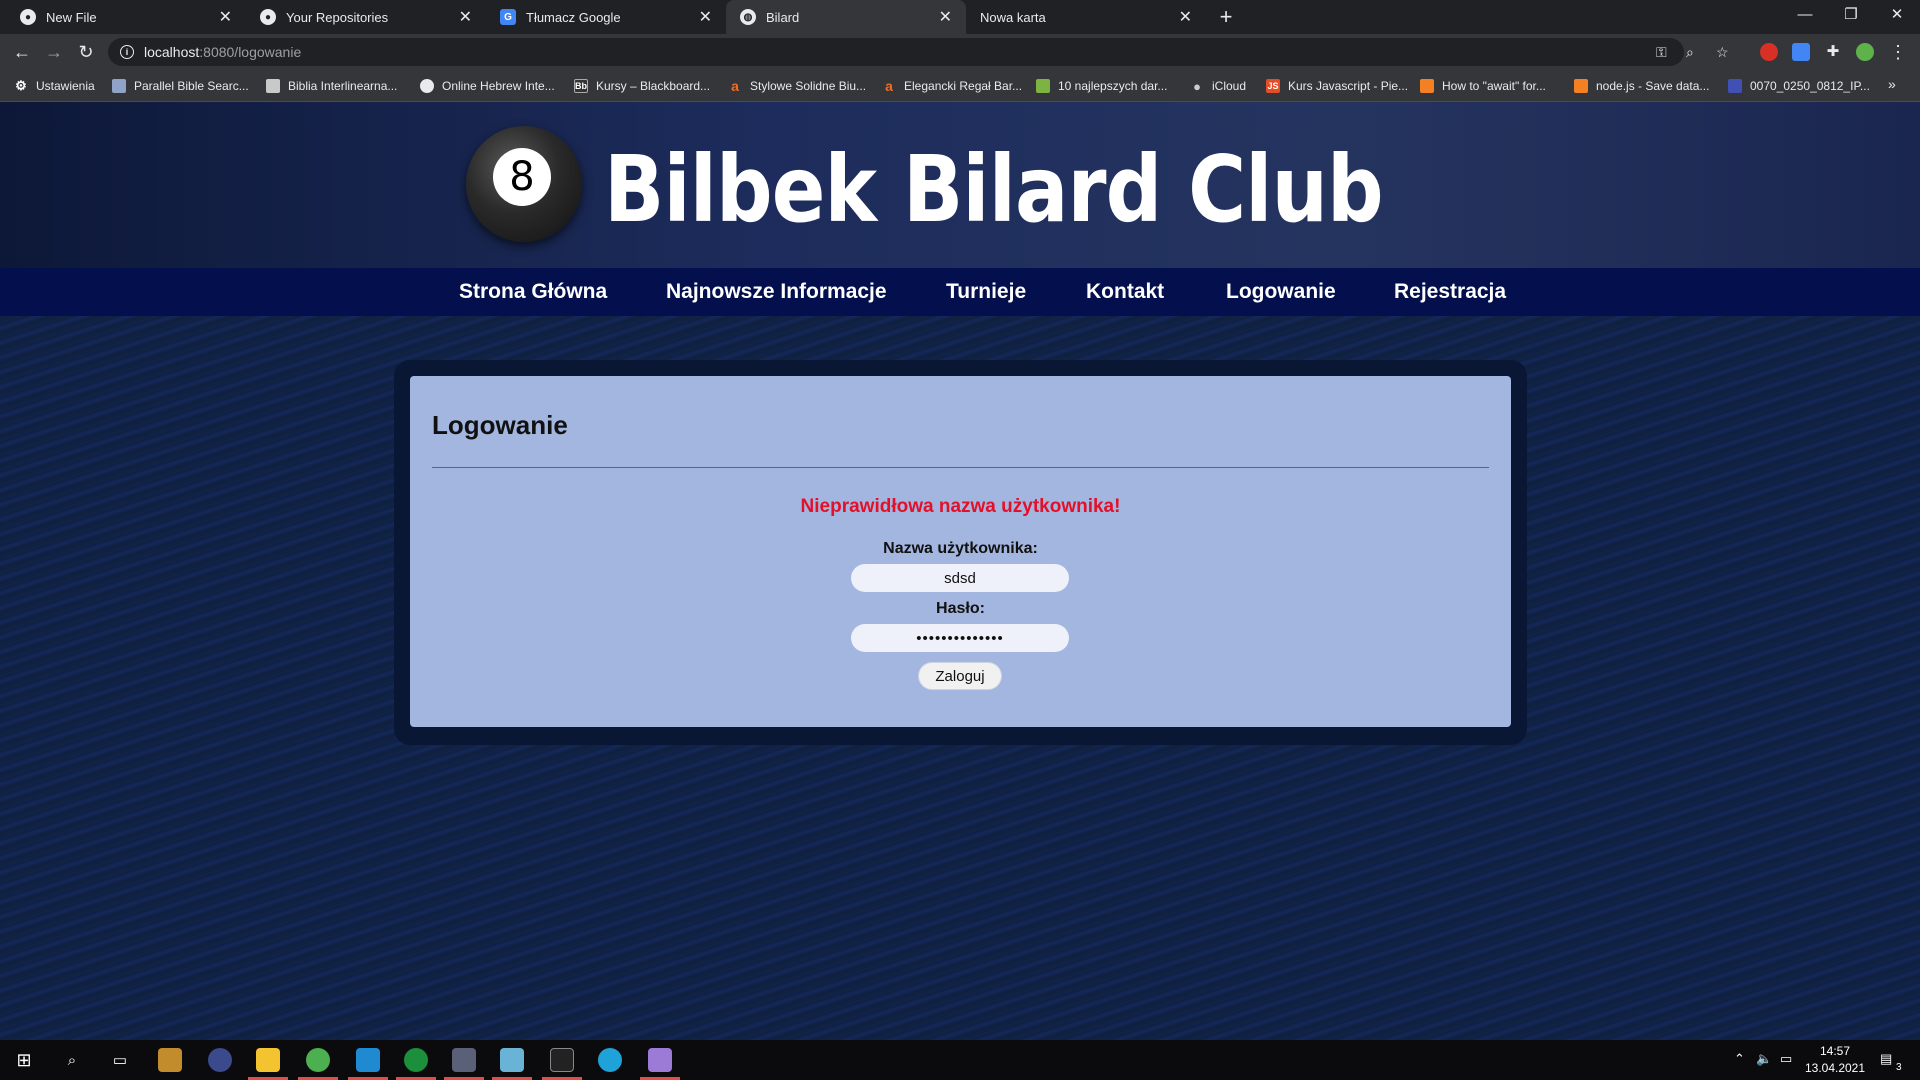 The image size is (1920, 1080). Describe the element at coordinates (986, 292) in the screenshot. I see `nav-tournaments: Turnieje` at that location.